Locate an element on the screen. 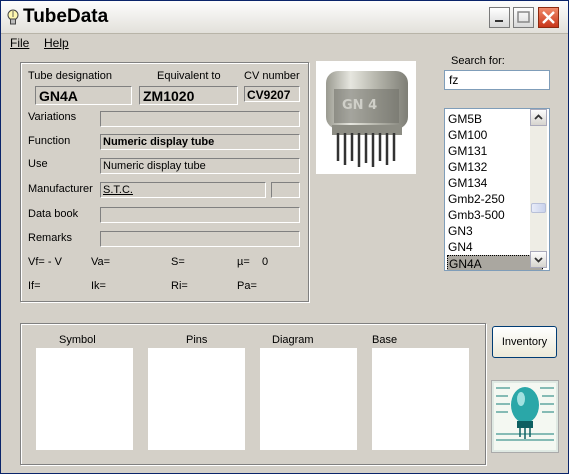  maximize-icon is located at coordinates (523, 17).